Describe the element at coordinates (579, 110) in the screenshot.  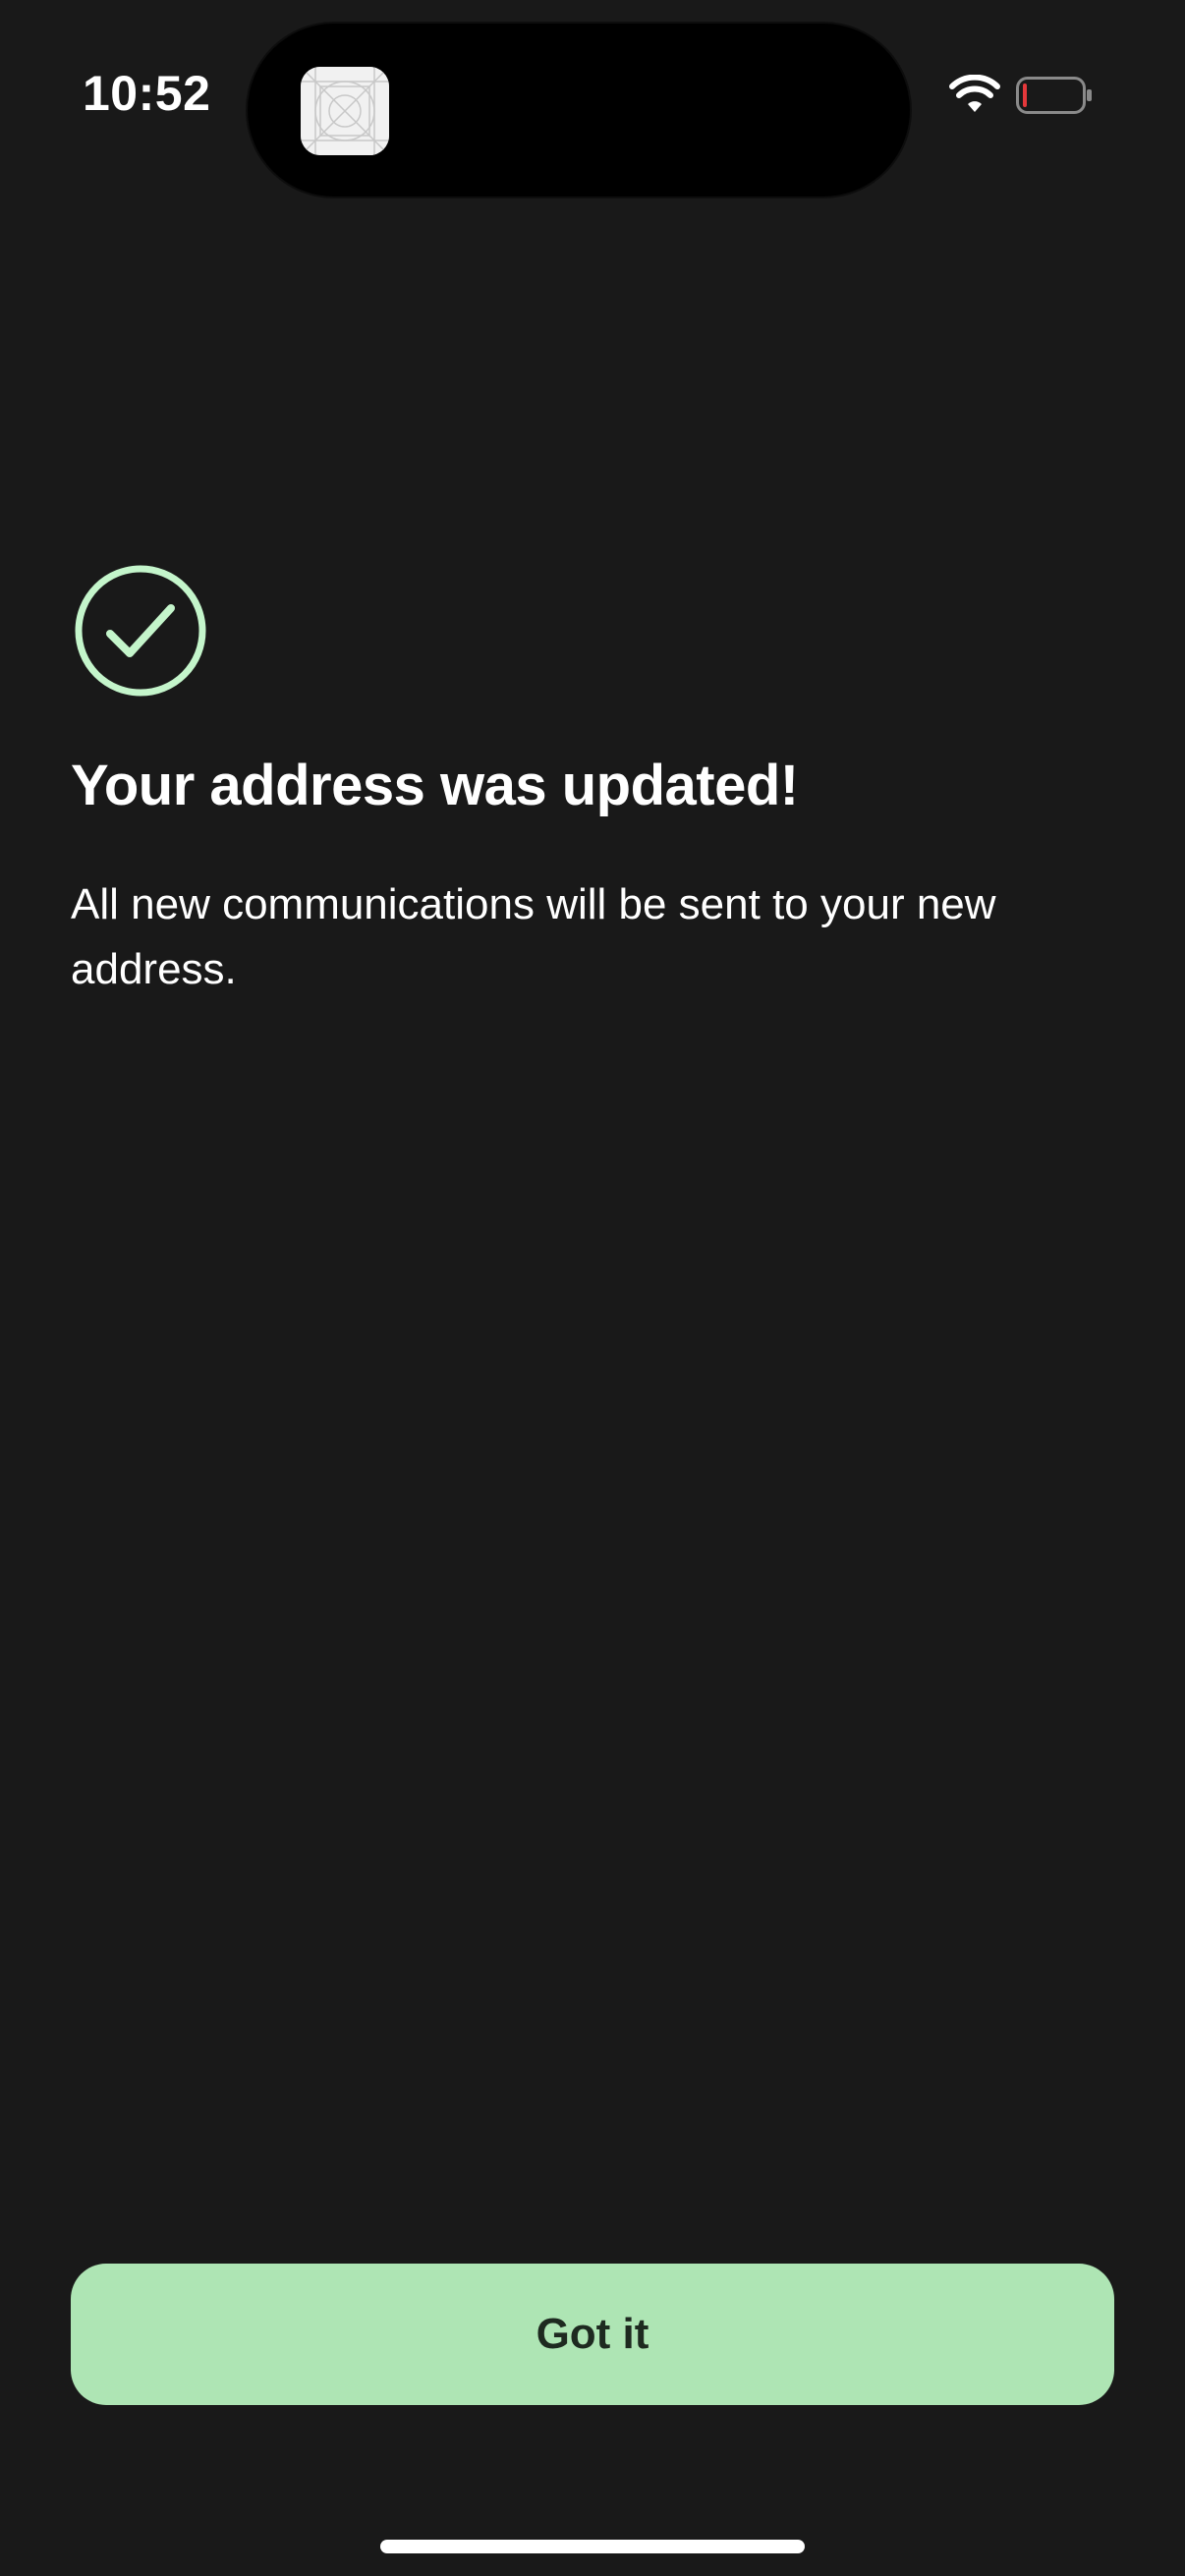
I see `dynamic-island` at that location.